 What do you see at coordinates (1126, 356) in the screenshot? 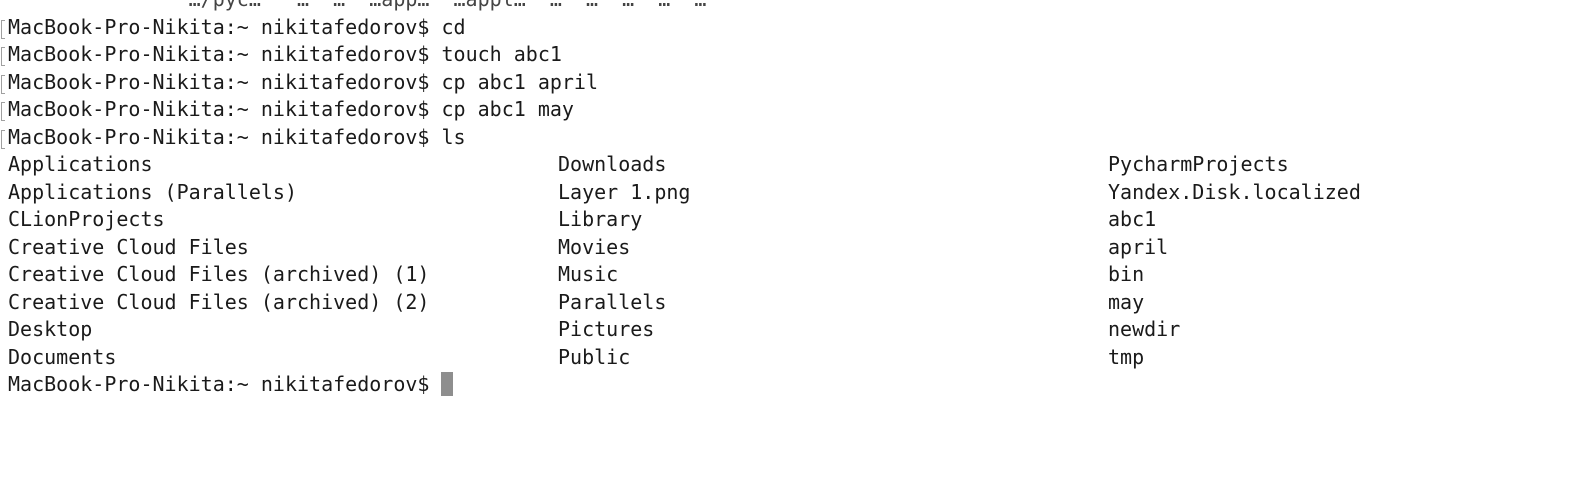
I see `ls-entry: tmp` at bounding box center [1126, 356].